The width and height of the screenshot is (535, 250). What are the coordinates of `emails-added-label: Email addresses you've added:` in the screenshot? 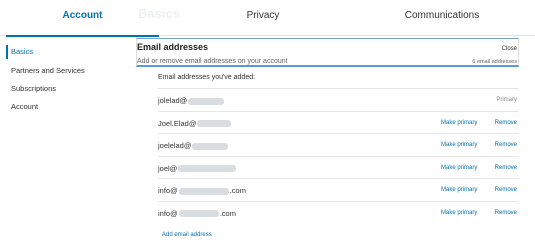 It's located at (207, 77).